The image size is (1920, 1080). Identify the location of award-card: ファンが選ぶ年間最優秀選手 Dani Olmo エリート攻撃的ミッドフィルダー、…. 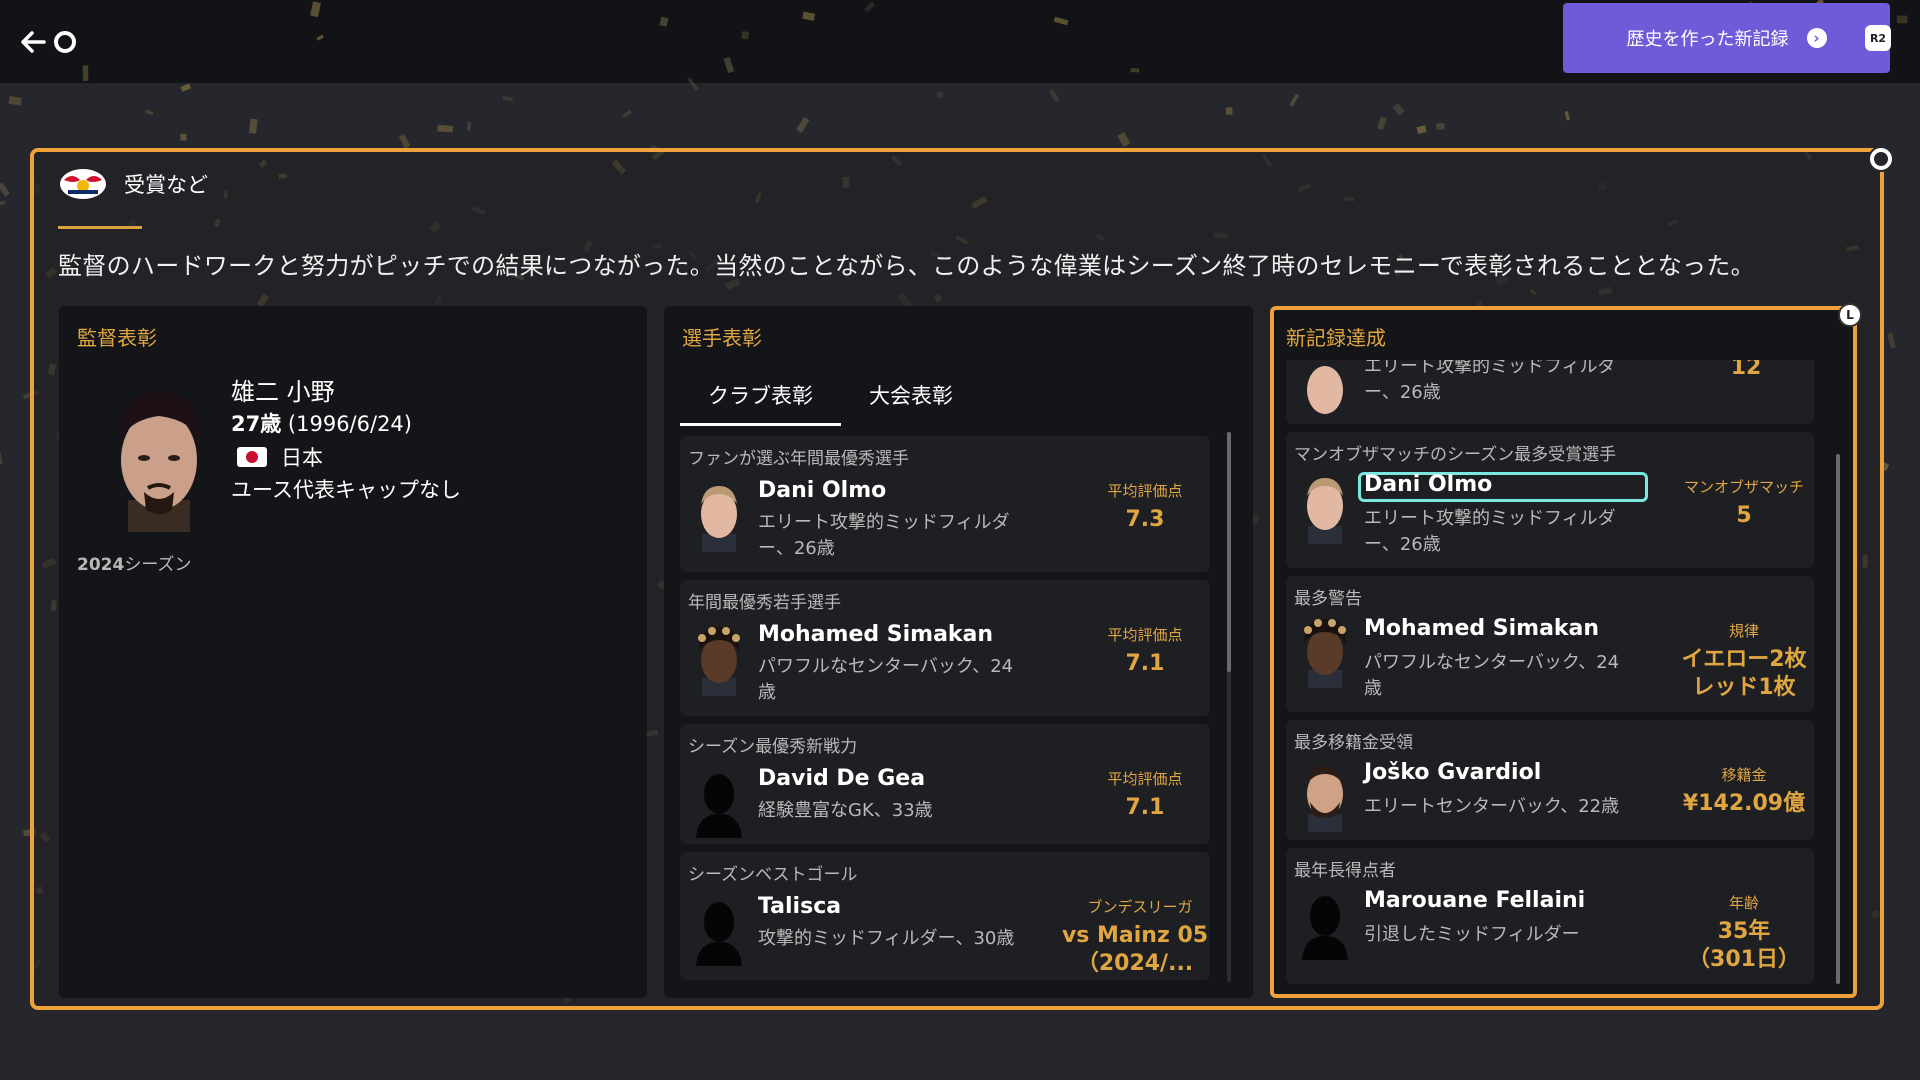
(945, 504).